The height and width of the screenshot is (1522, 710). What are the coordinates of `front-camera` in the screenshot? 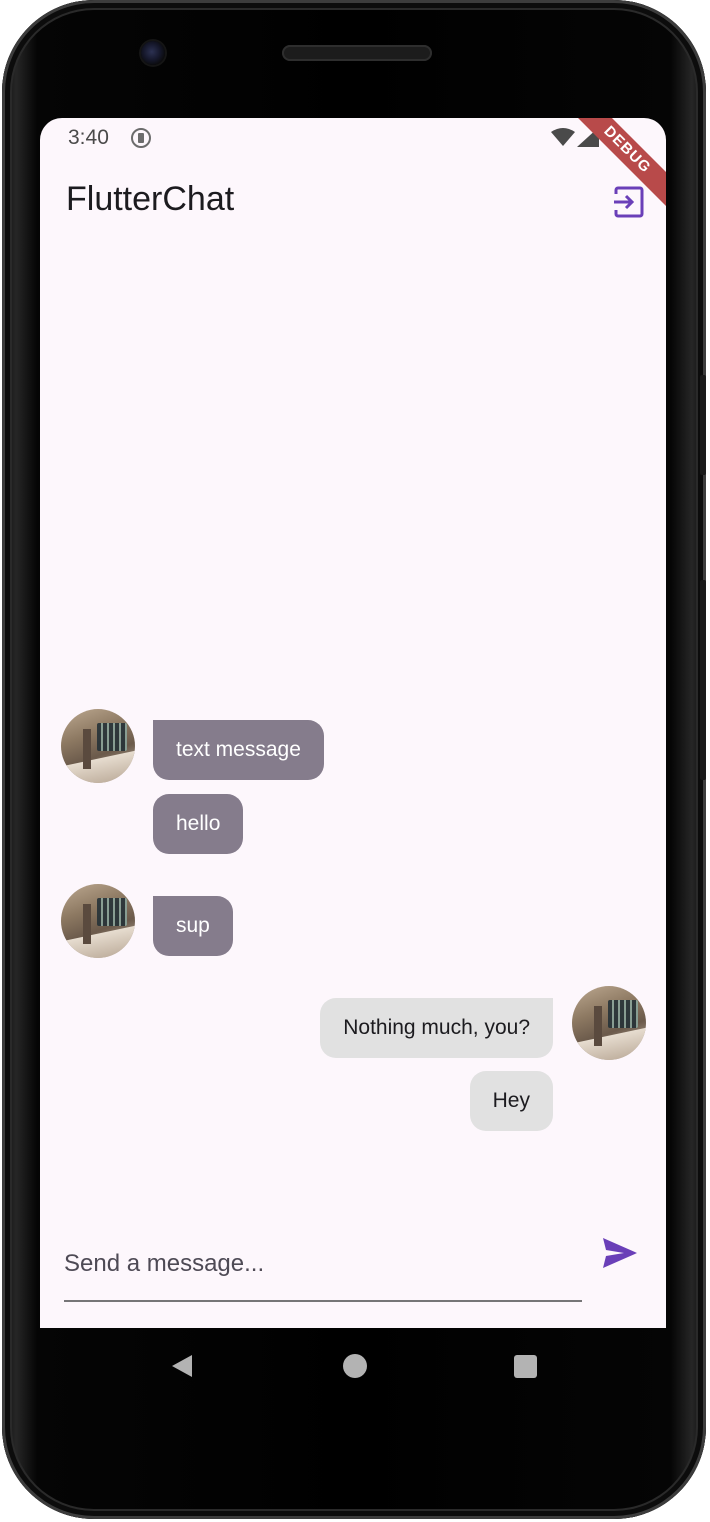 It's located at (153, 53).